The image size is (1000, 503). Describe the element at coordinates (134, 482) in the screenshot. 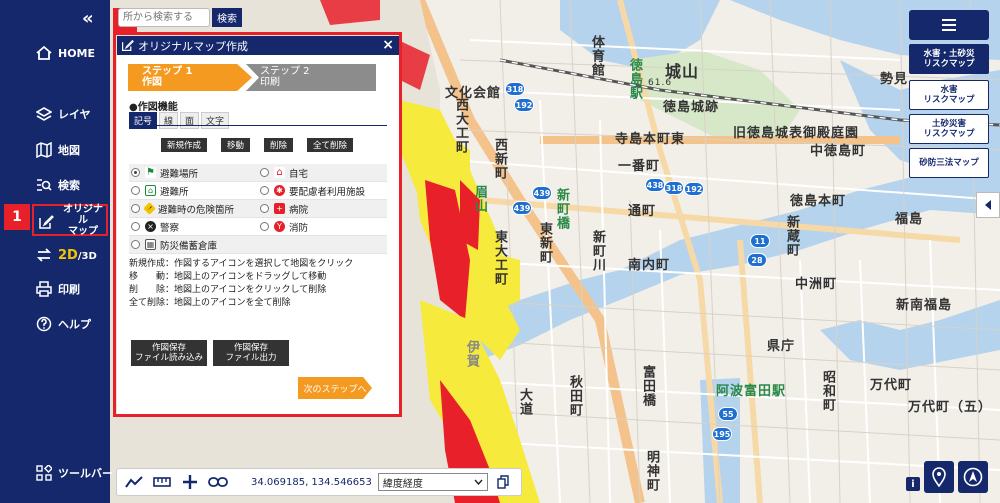

I see `measure-distance-button` at that location.